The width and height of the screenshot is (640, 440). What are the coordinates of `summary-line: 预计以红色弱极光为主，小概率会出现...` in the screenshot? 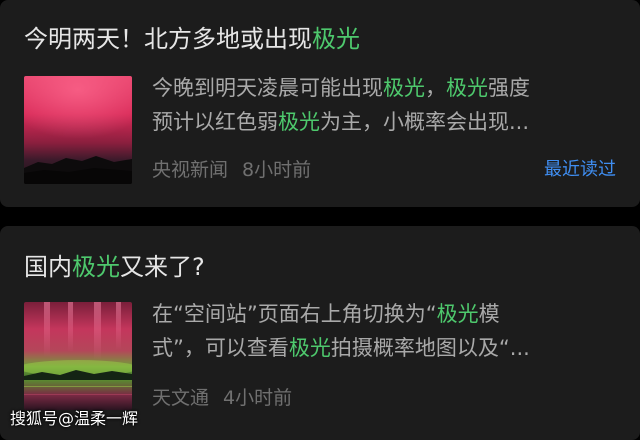 It's located at (383, 122).